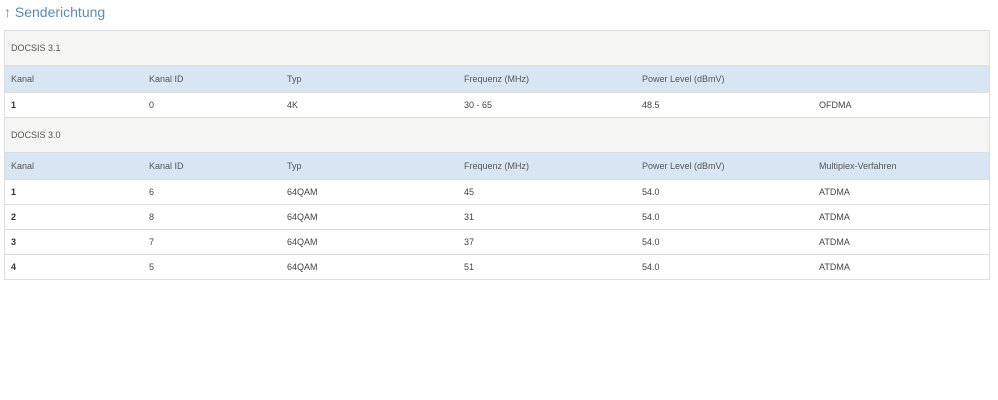  What do you see at coordinates (469, 267) in the screenshot?
I see `table-cell: 51` at bounding box center [469, 267].